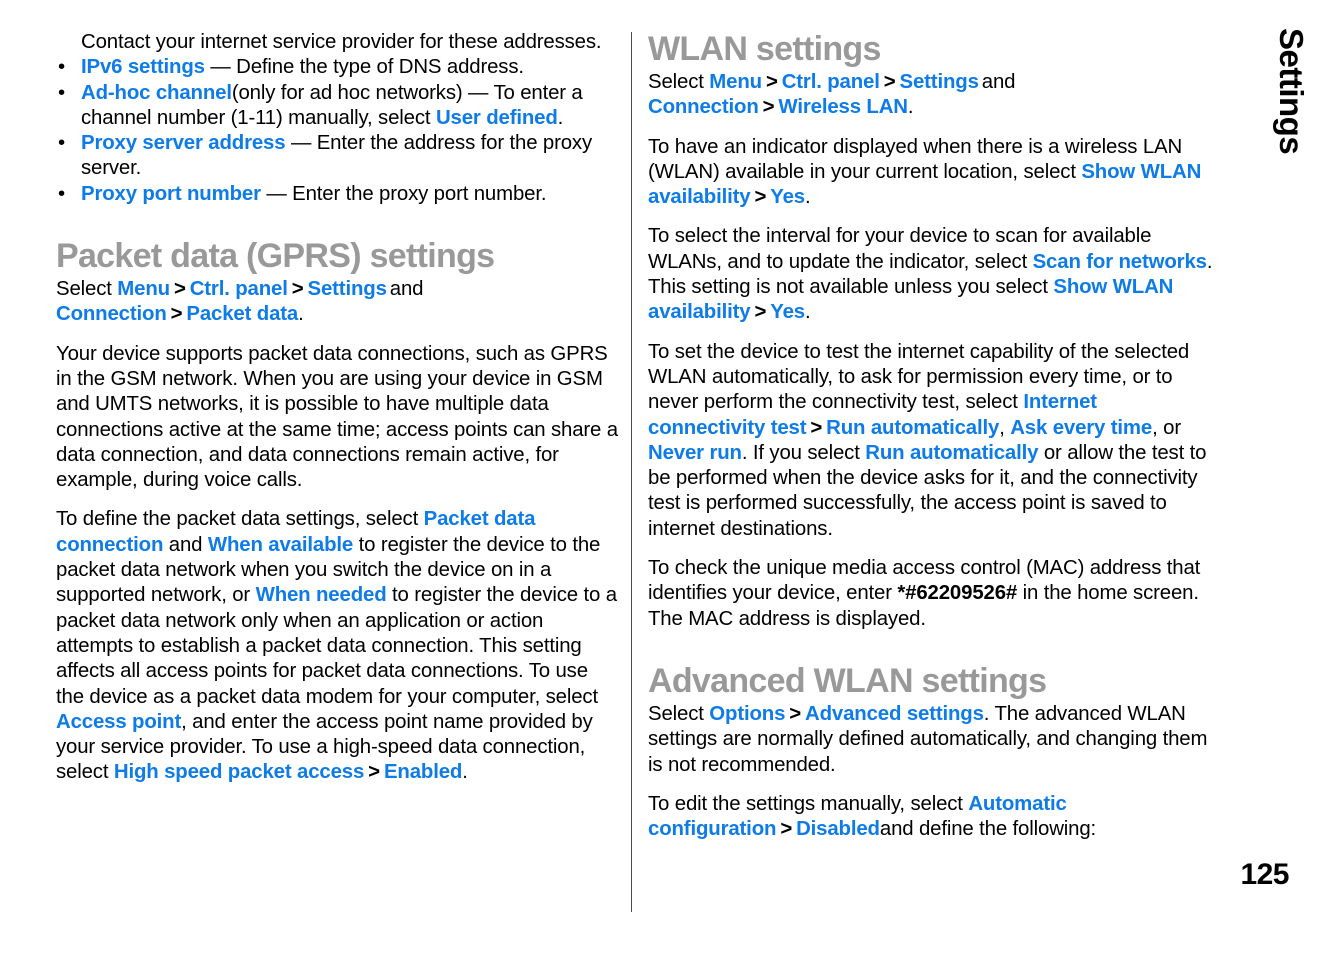  I want to click on text-run: , or, so click(1166, 427).